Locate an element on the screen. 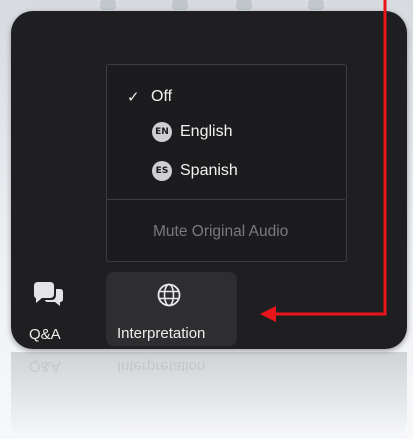 This screenshot has width=413, height=439. reflection-qa-text: Q&A is located at coordinates (45, 366).